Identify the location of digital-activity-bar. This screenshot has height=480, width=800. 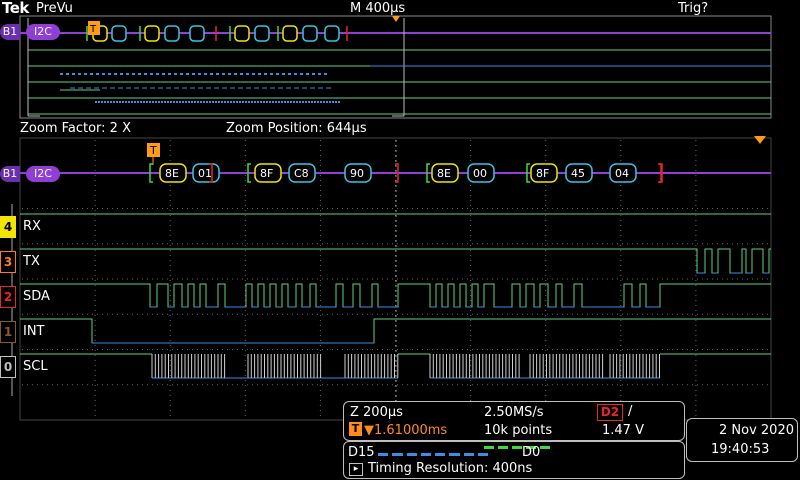
(433, 455).